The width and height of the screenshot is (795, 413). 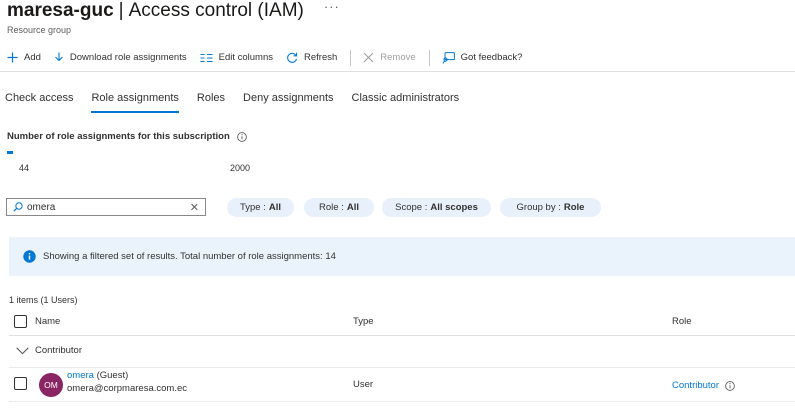 What do you see at coordinates (363, 384) in the screenshot?
I see `type-cell: User` at bounding box center [363, 384].